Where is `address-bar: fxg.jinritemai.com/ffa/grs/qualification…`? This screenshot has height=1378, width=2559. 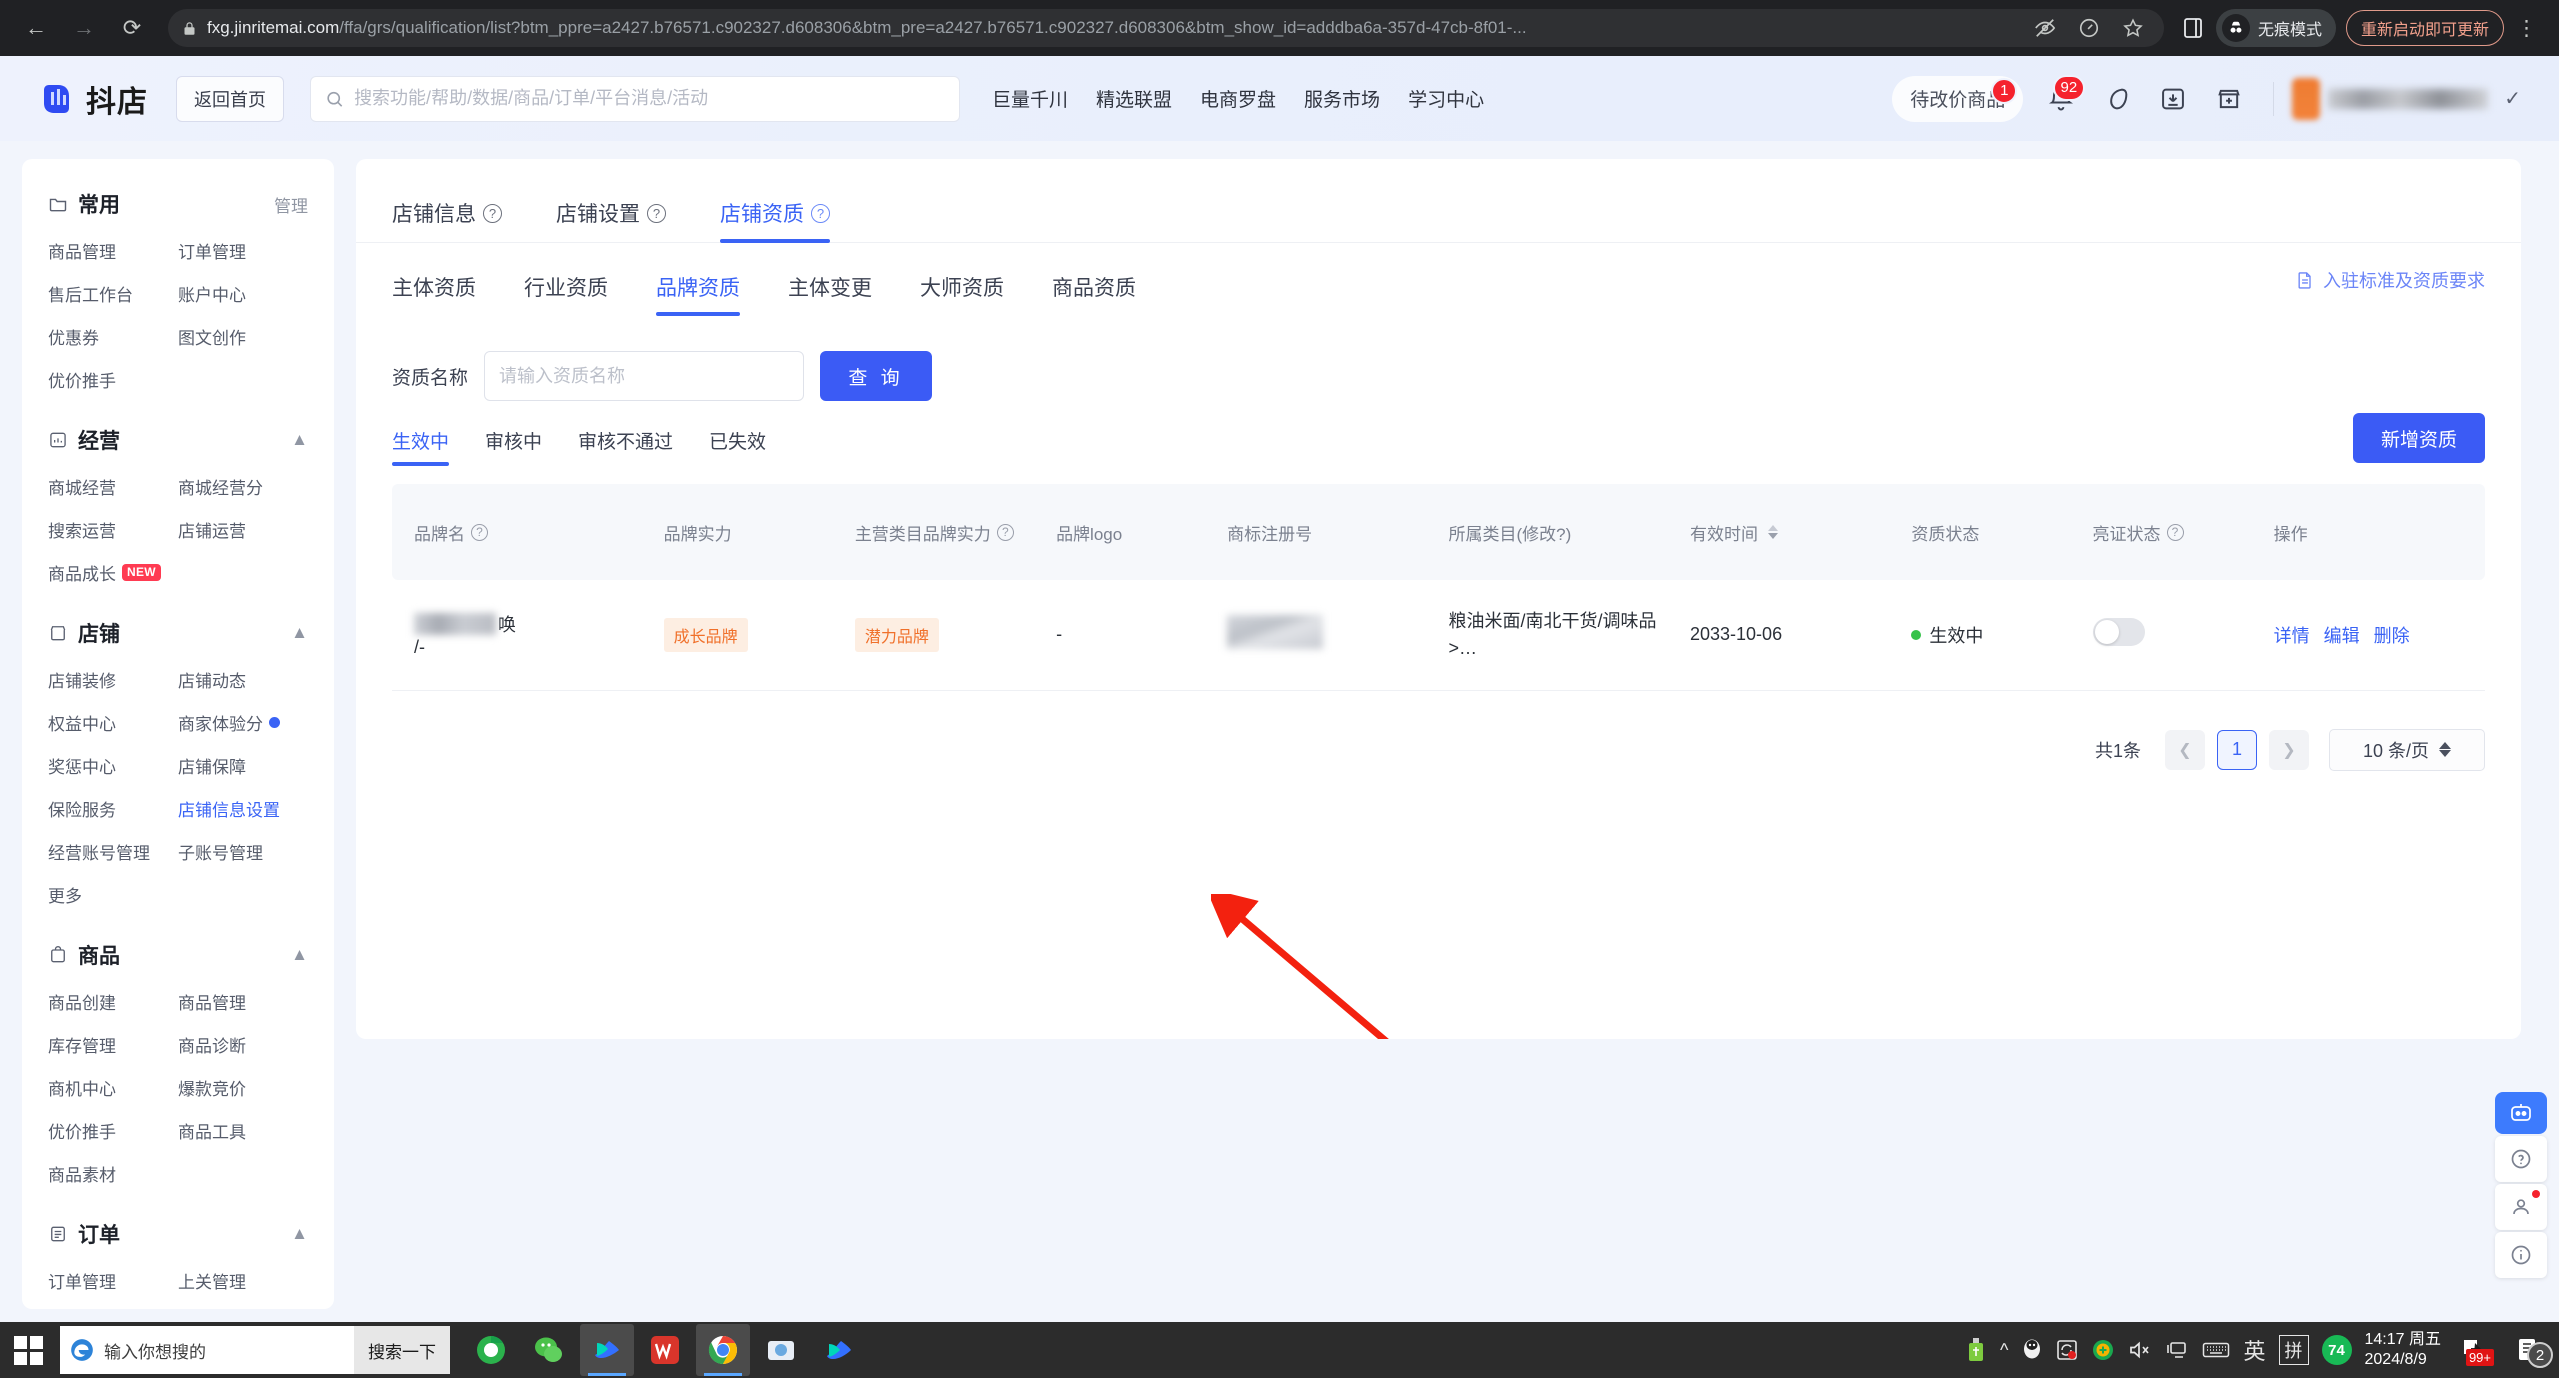 address-bar: fxg.jinritemai.com/ffa/grs/qualification… is located at coordinates (1166, 28).